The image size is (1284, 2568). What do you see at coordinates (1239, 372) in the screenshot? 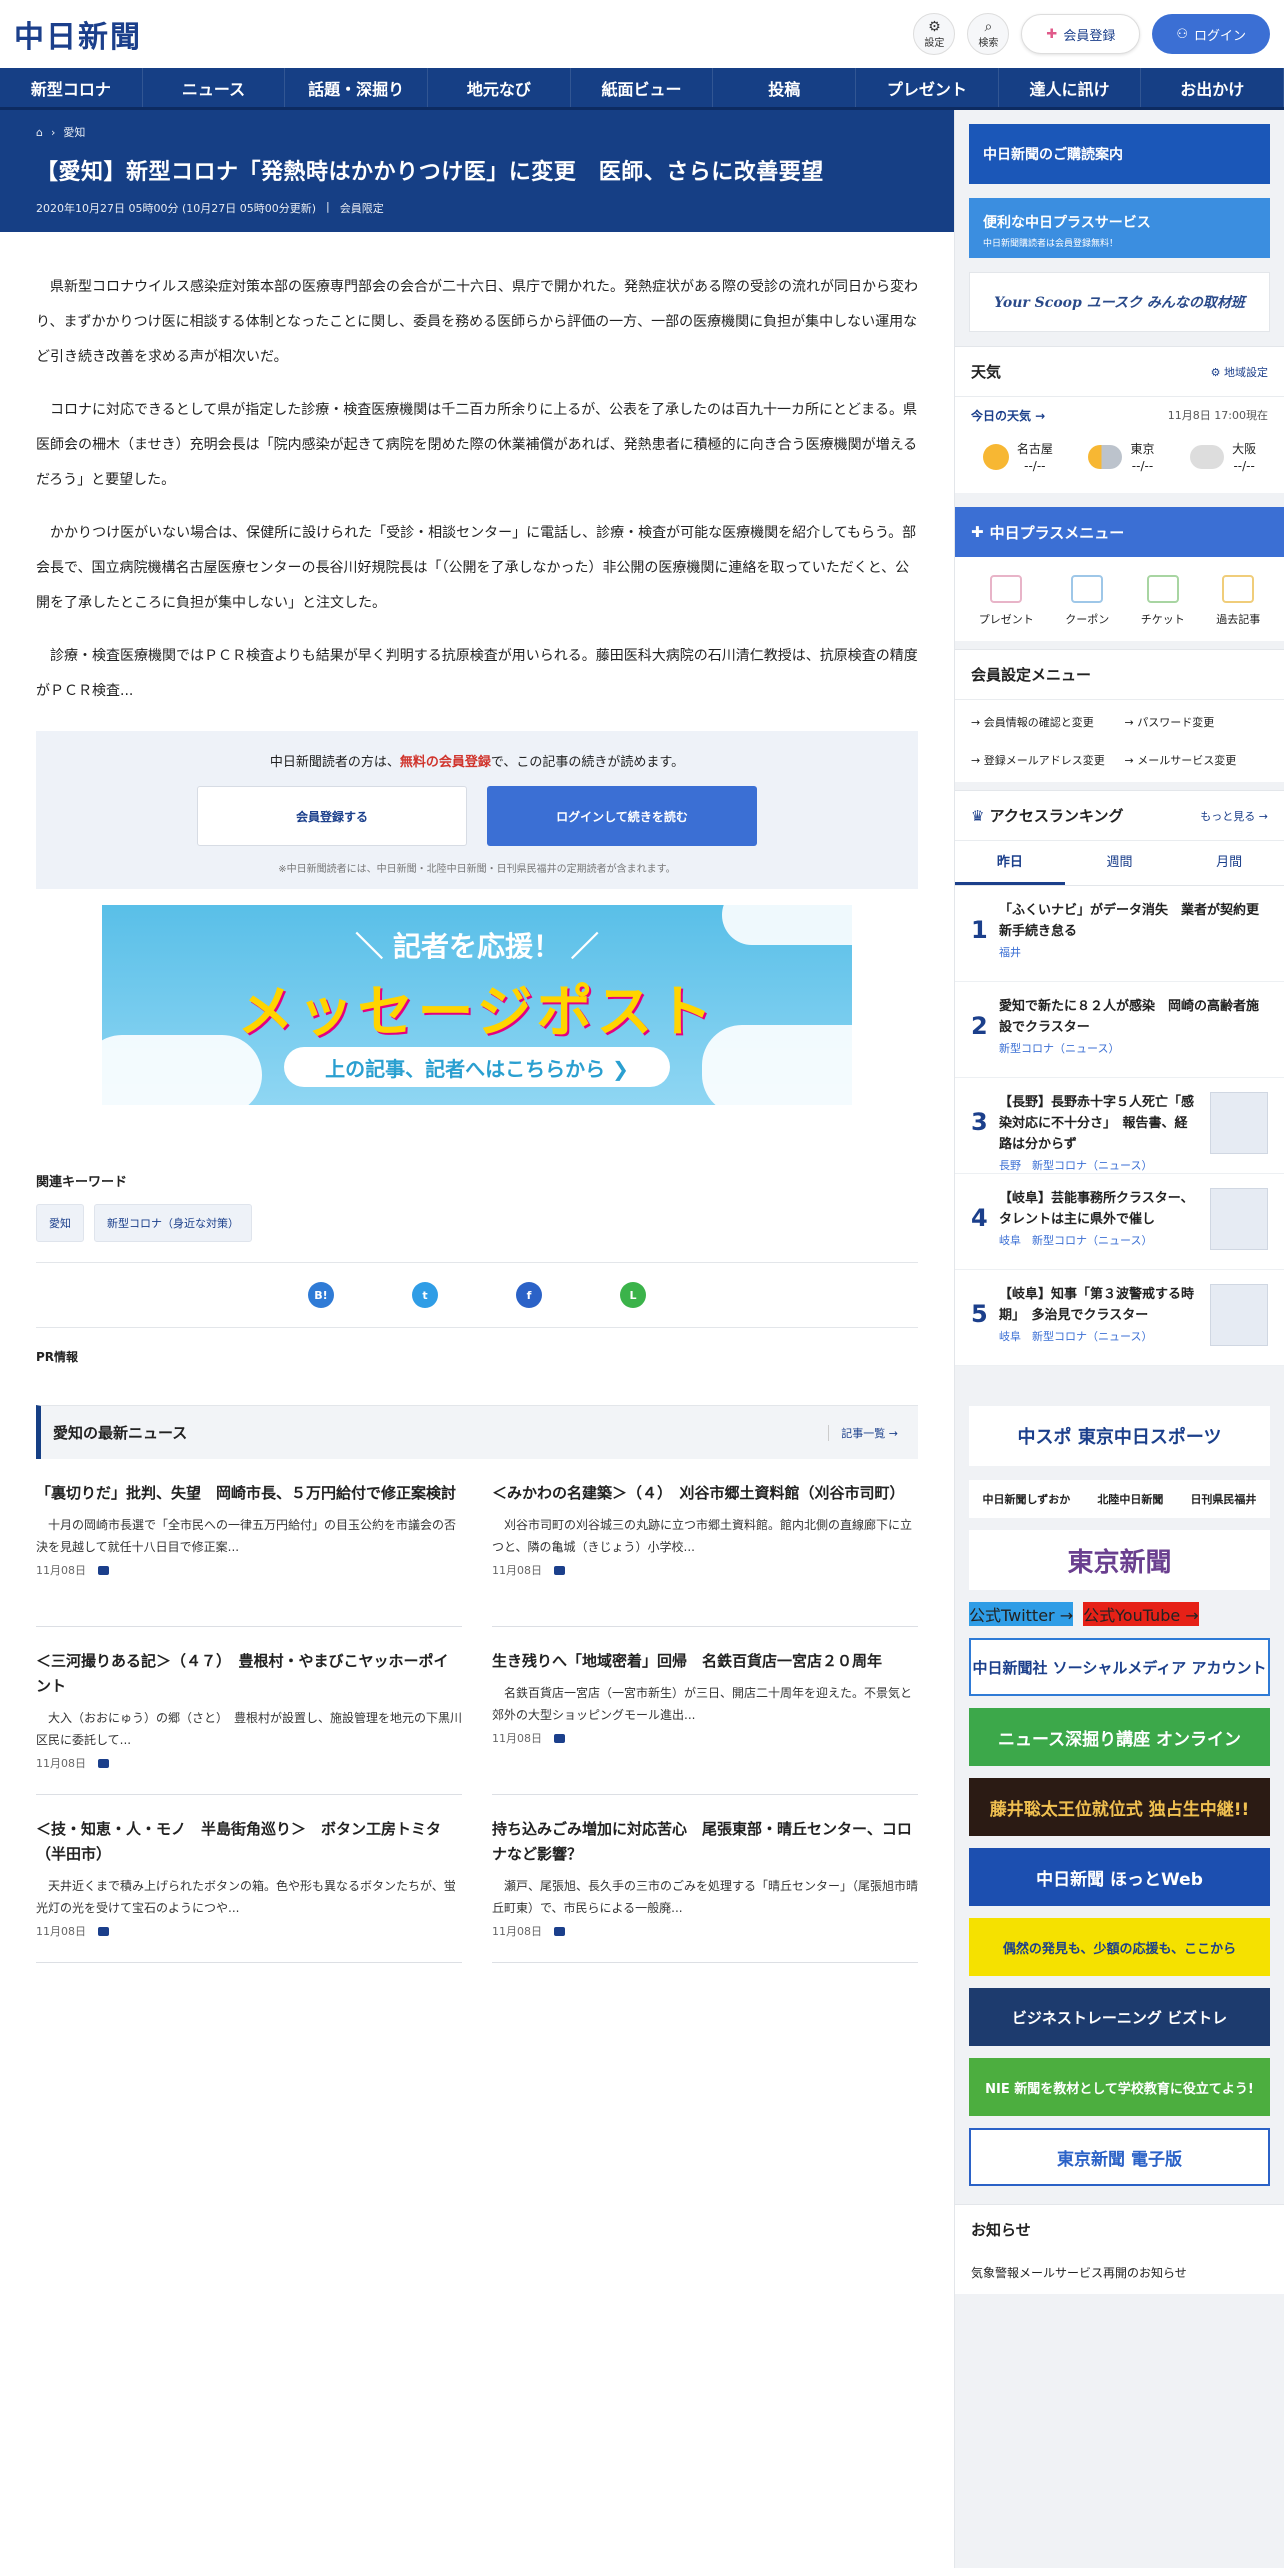
I see `region-setting-link: ⚙ 地域設定` at bounding box center [1239, 372].